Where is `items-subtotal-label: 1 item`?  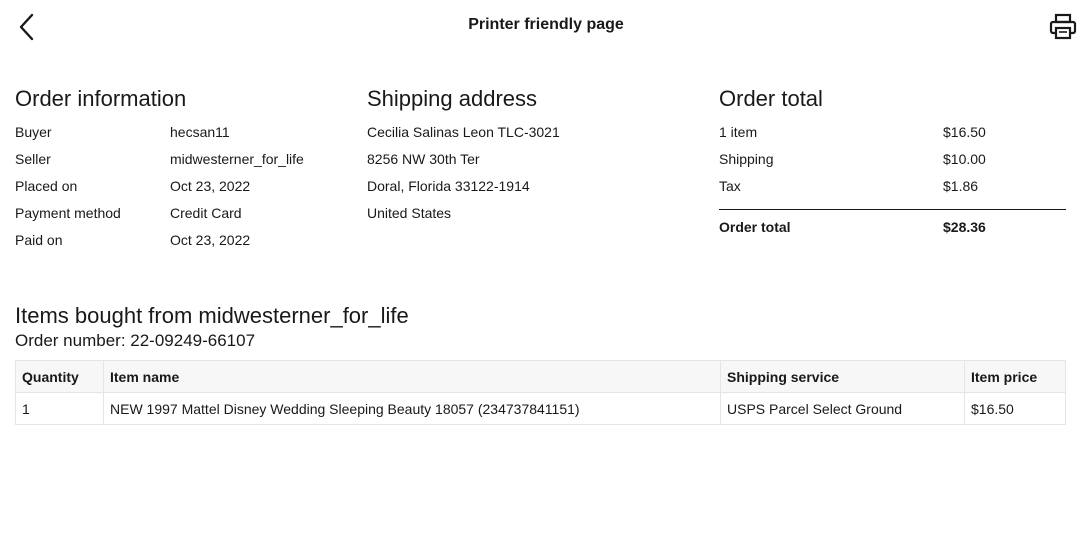
items-subtotal-label: 1 item is located at coordinates (738, 132).